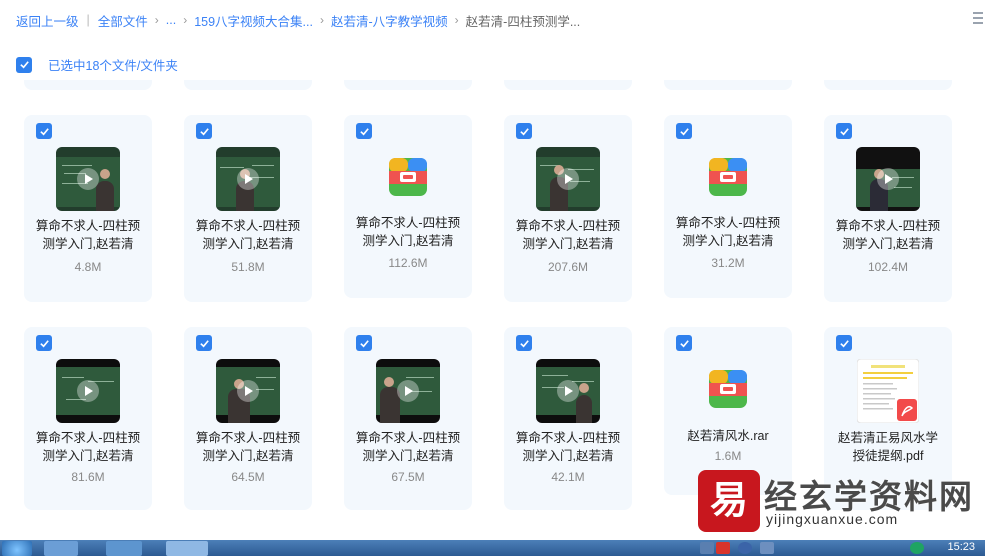  Describe the element at coordinates (568, 267) in the screenshot. I see `file-size: 207.6M` at that location.